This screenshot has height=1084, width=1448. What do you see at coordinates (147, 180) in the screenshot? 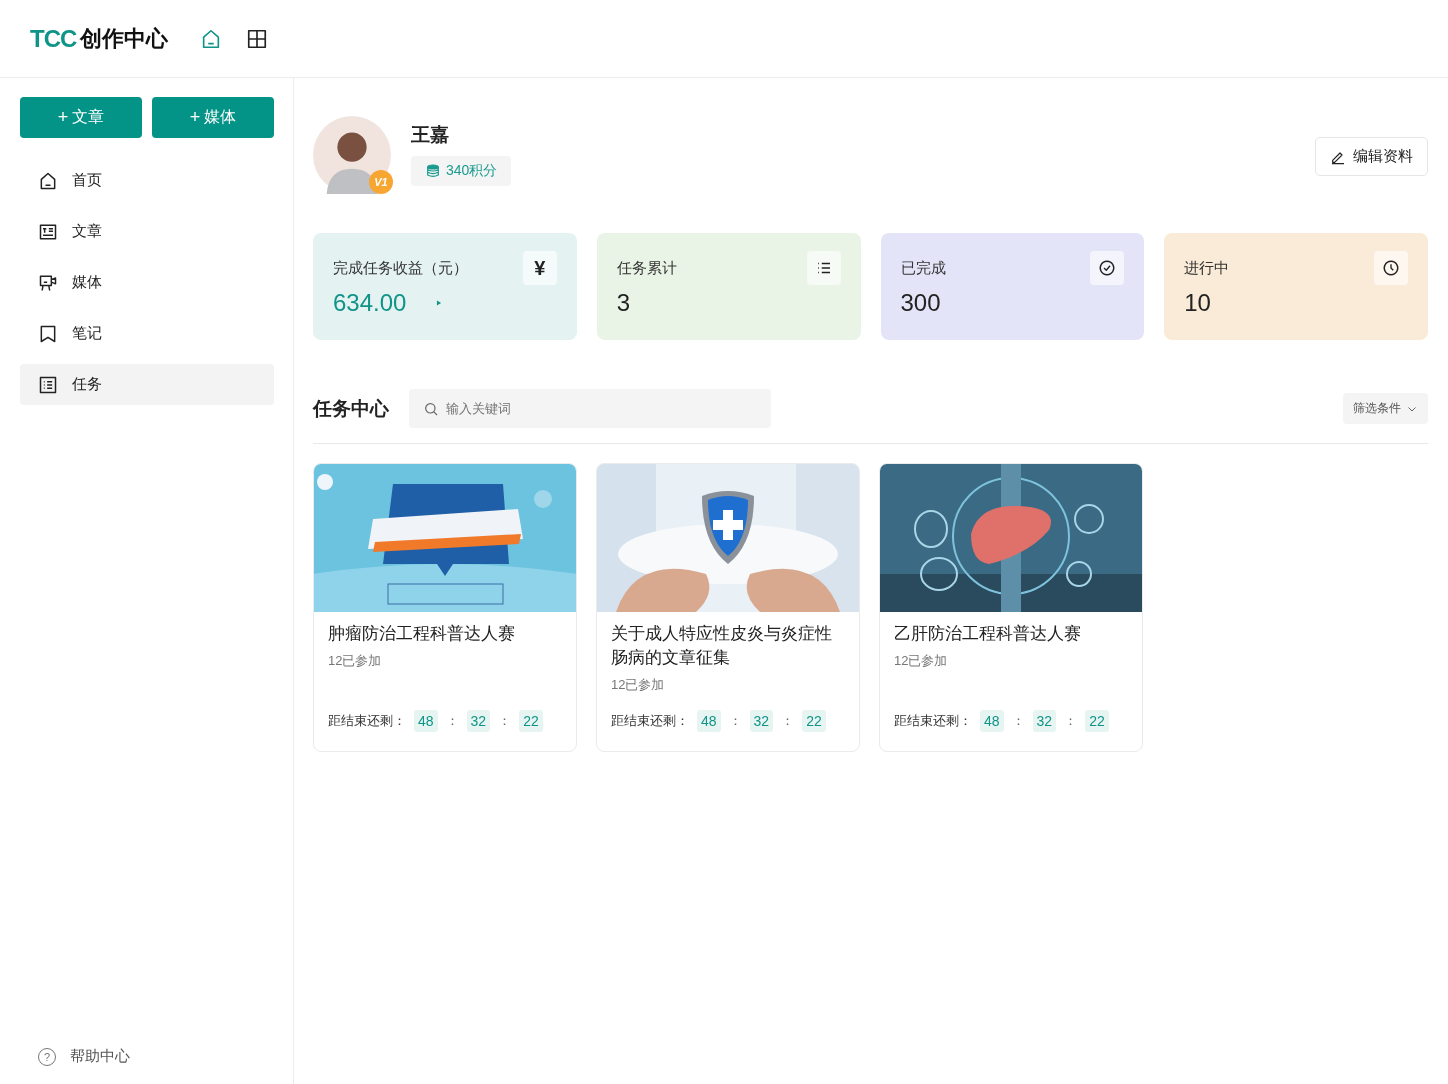
I see `sidebar-item: 首页` at bounding box center [147, 180].